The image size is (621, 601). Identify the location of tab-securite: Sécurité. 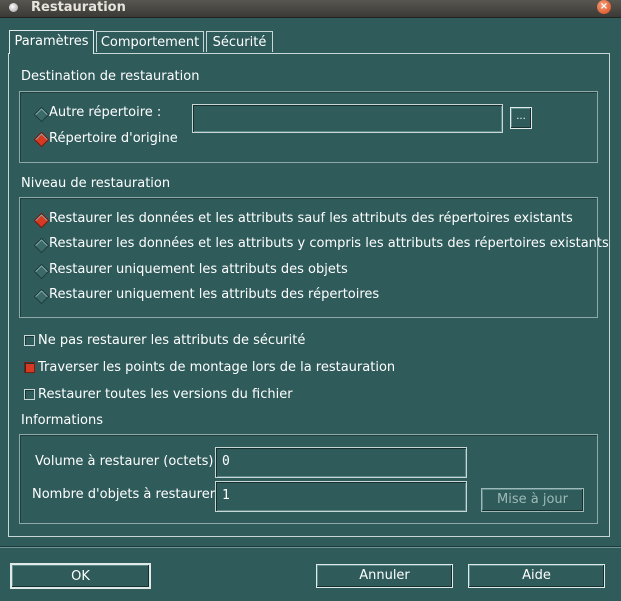
(239, 41).